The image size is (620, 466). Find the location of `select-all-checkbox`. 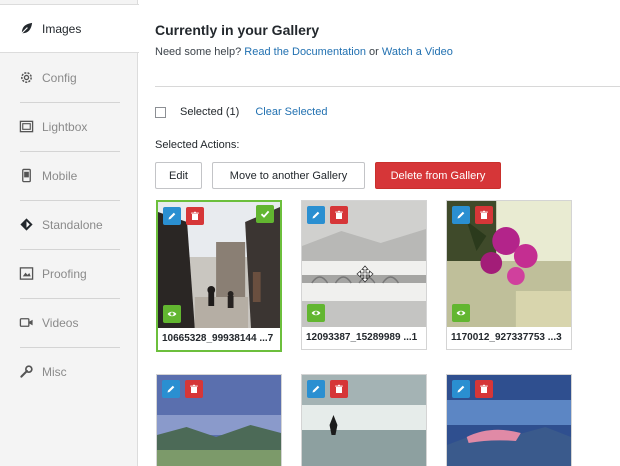

select-all-checkbox is located at coordinates (160, 112).